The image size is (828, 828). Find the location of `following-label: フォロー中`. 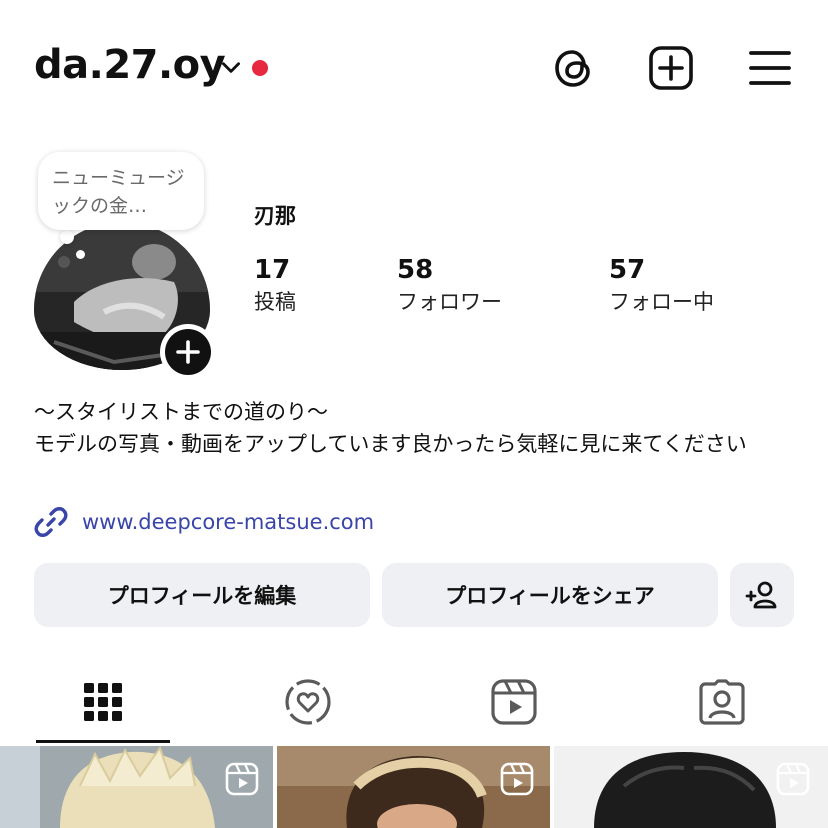

following-label: フォロー中 is located at coordinates (661, 302).